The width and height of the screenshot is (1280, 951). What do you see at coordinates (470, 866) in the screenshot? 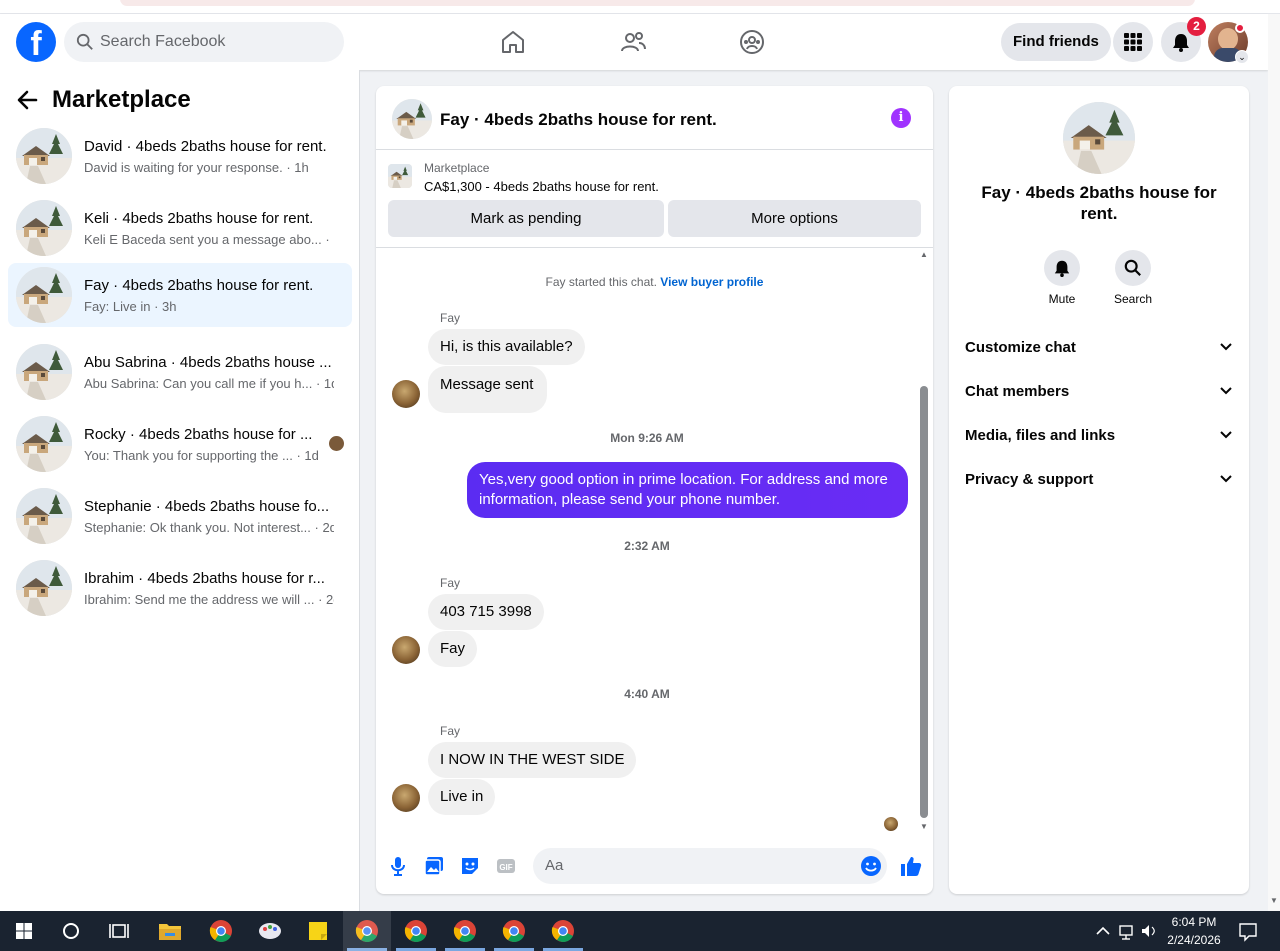
I see `sticker-icon` at bounding box center [470, 866].